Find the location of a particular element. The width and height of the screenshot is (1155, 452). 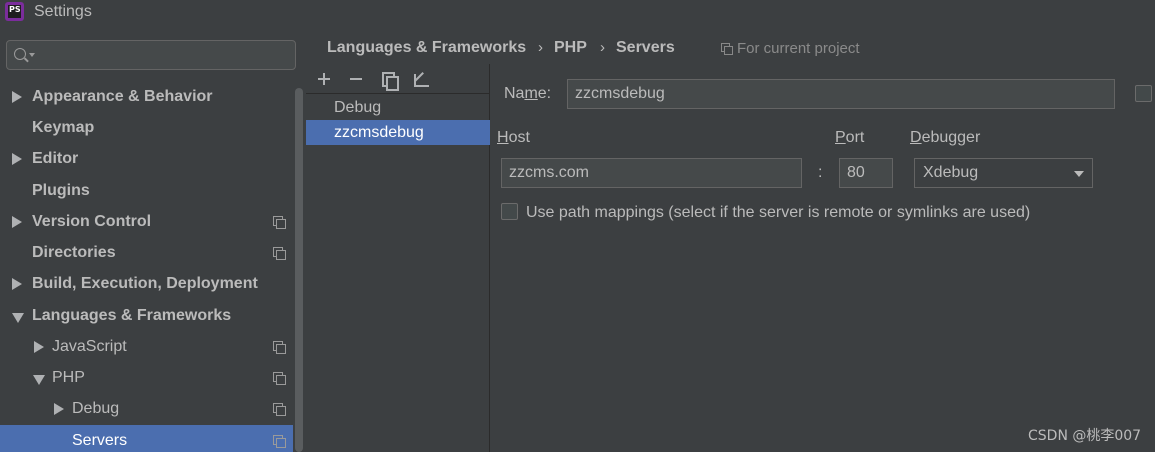

debugger-selected-value: Xdebug is located at coordinates (951, 172).